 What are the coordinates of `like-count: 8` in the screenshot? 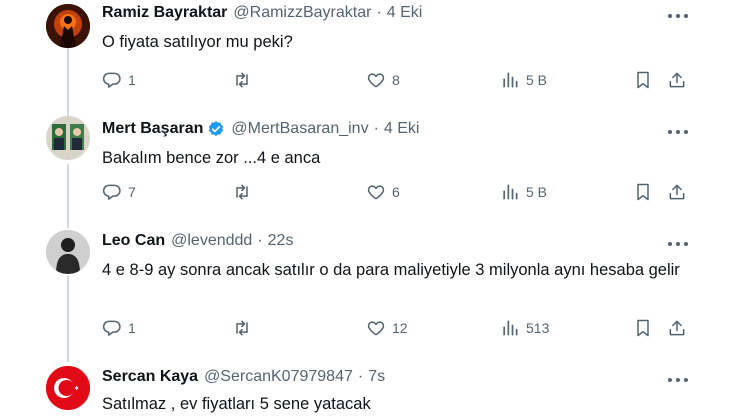 It's located at (396, 80).